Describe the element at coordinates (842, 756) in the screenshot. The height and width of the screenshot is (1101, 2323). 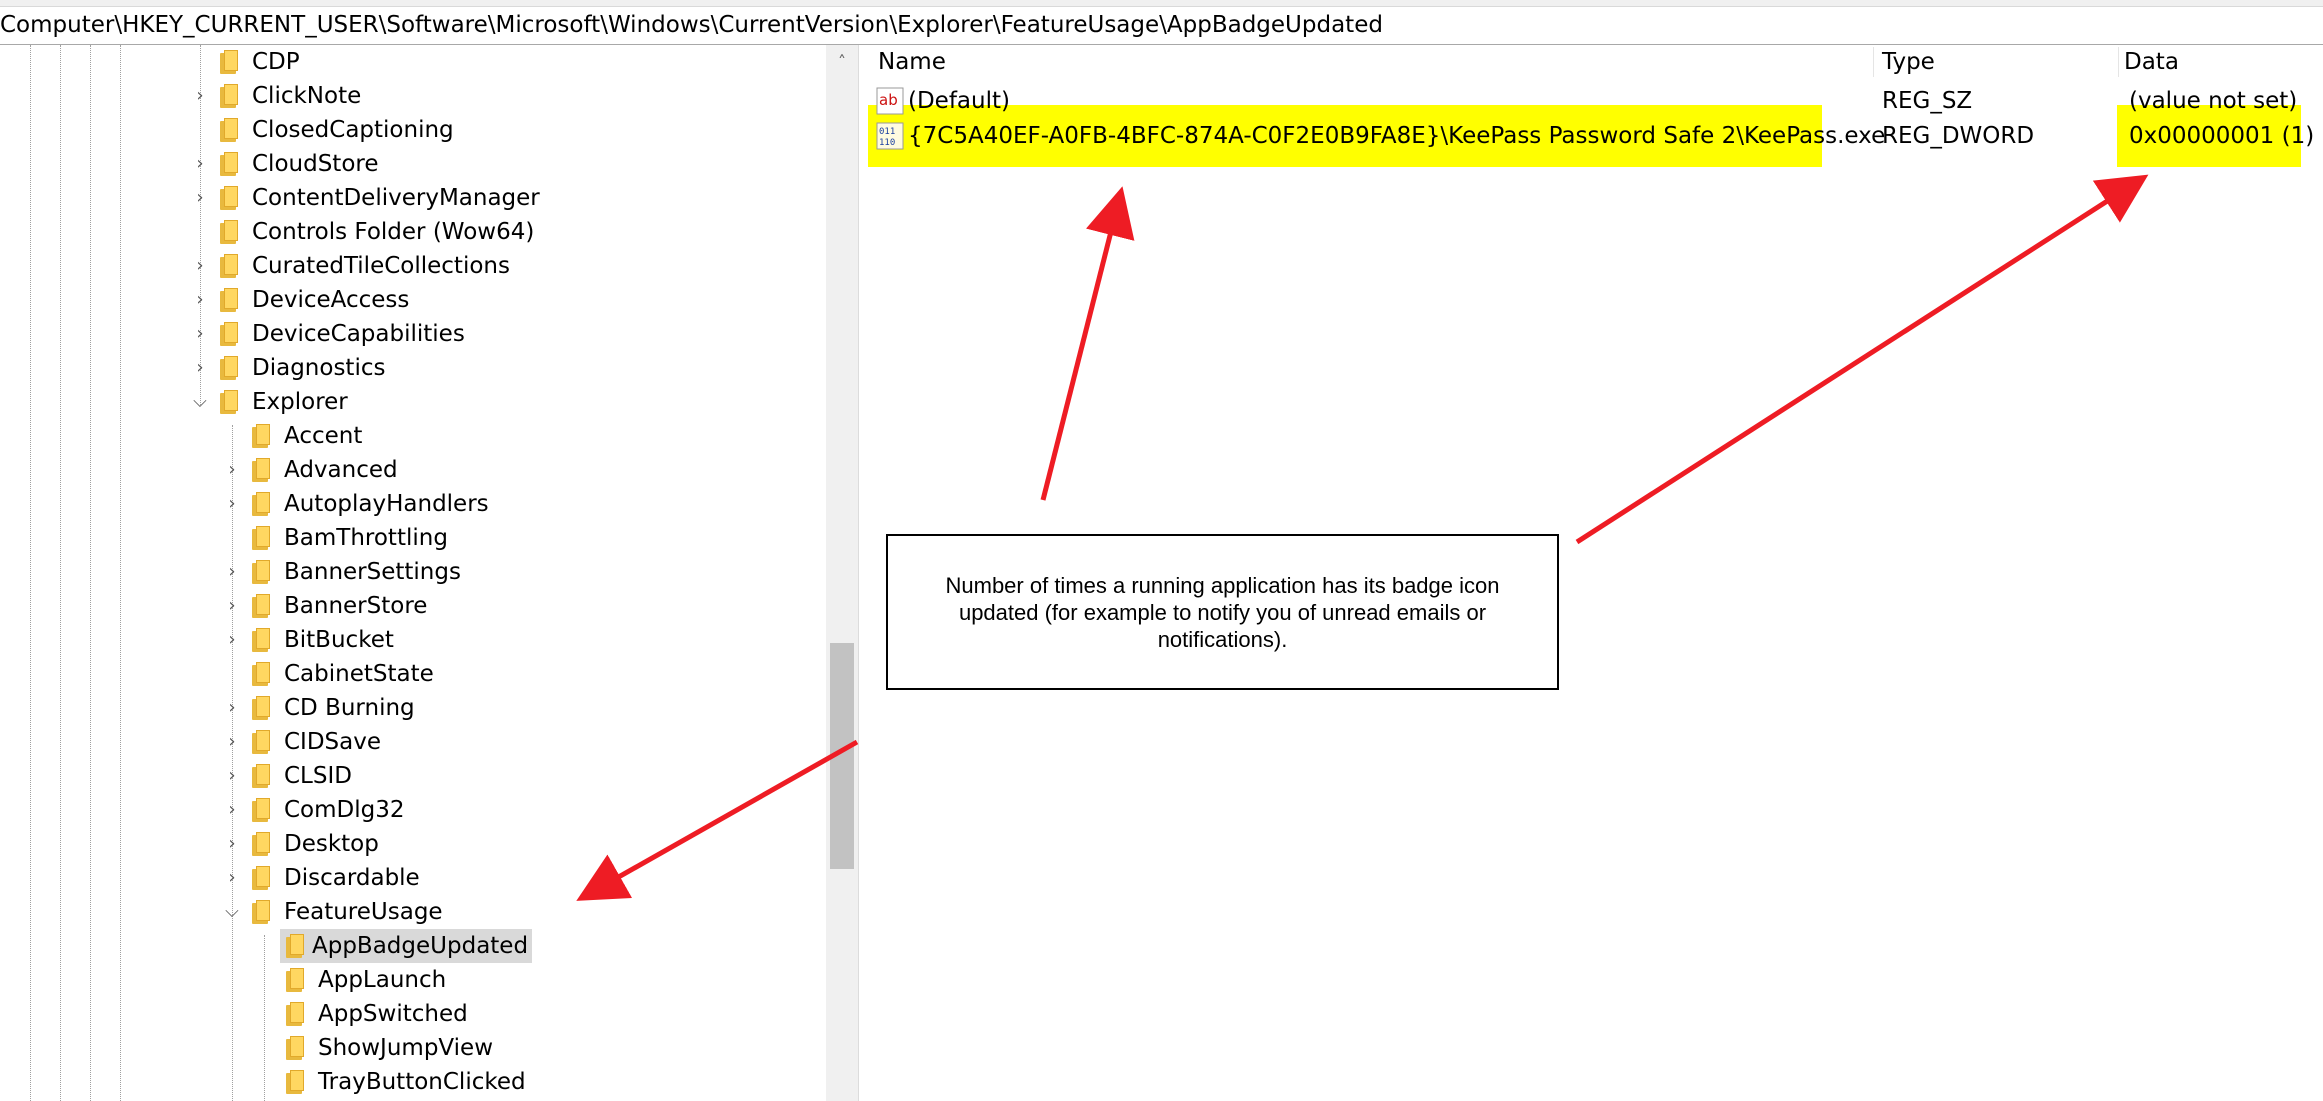
I see `scrollbar-thumb` at that location.